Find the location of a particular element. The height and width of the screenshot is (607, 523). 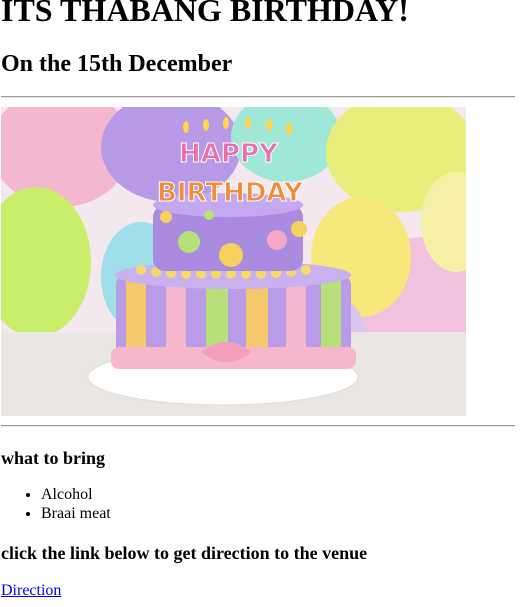

page-title: ITS THABANG BIRTHDAY! is located at coordinates (205, 14).